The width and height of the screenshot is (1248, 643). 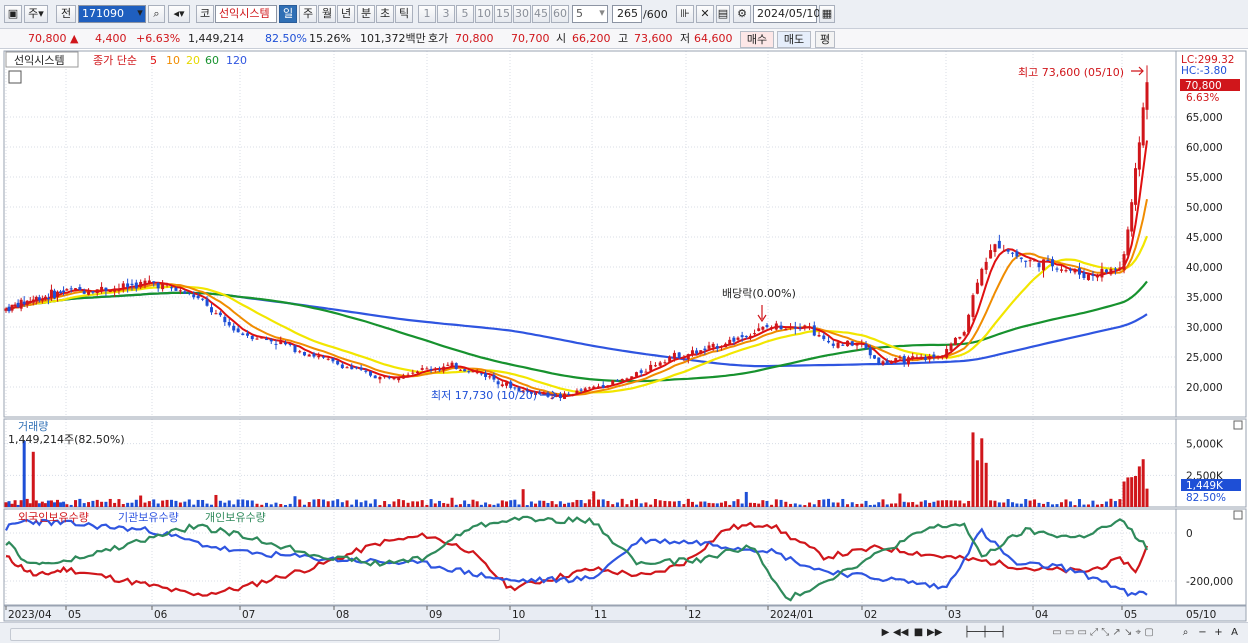 What do you see at coordinates (602, 14) in the screenshot?
I see `interval-dropdown-icon: ▾` at bounding box center [602, 14].